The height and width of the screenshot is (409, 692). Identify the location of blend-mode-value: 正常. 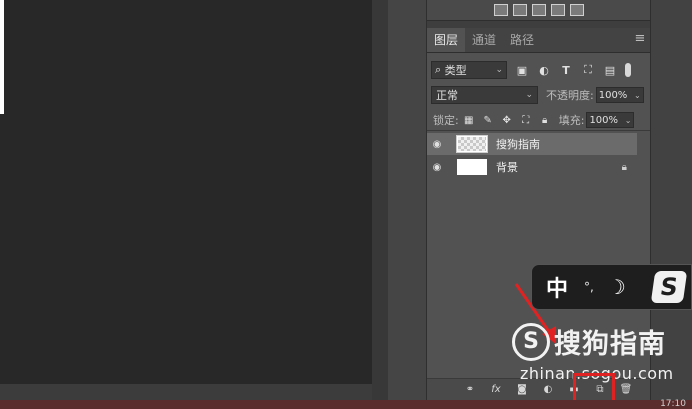
(447, 95).